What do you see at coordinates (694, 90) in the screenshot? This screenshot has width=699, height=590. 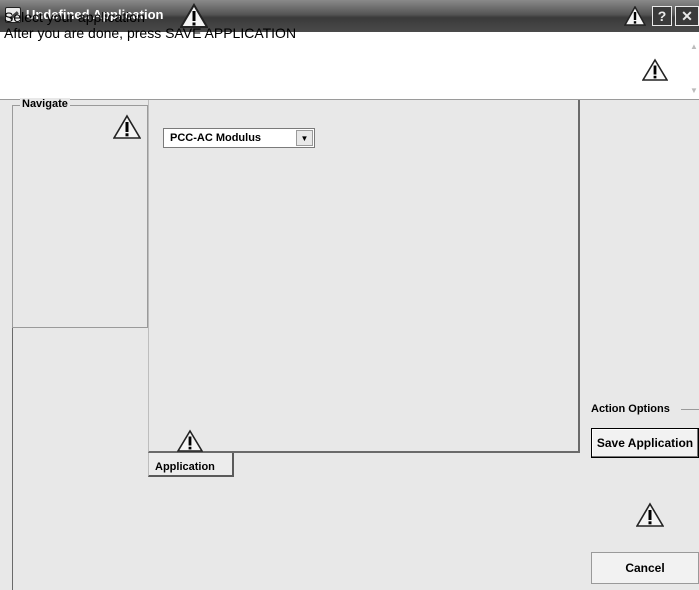 I see `scroll-down-icon: ▼` at bounding box center [694, 90].